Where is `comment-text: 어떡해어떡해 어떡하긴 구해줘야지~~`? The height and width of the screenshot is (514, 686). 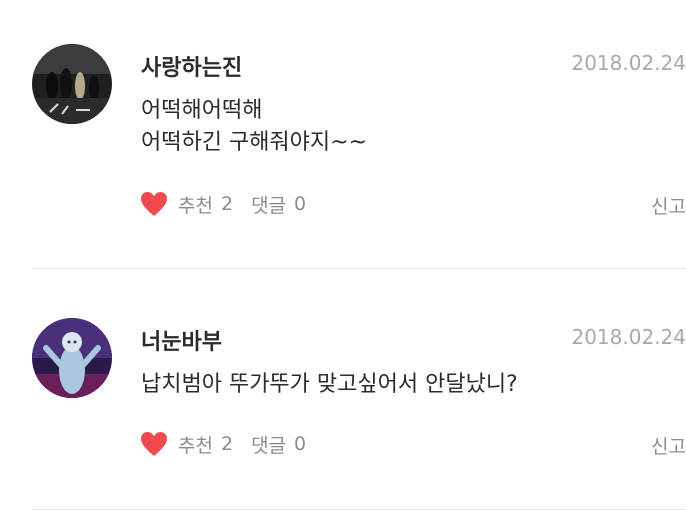
comment-text: 어떡해어떡해 어떡하긴 구해줘야지~~ is located at coordinates (254, 126).